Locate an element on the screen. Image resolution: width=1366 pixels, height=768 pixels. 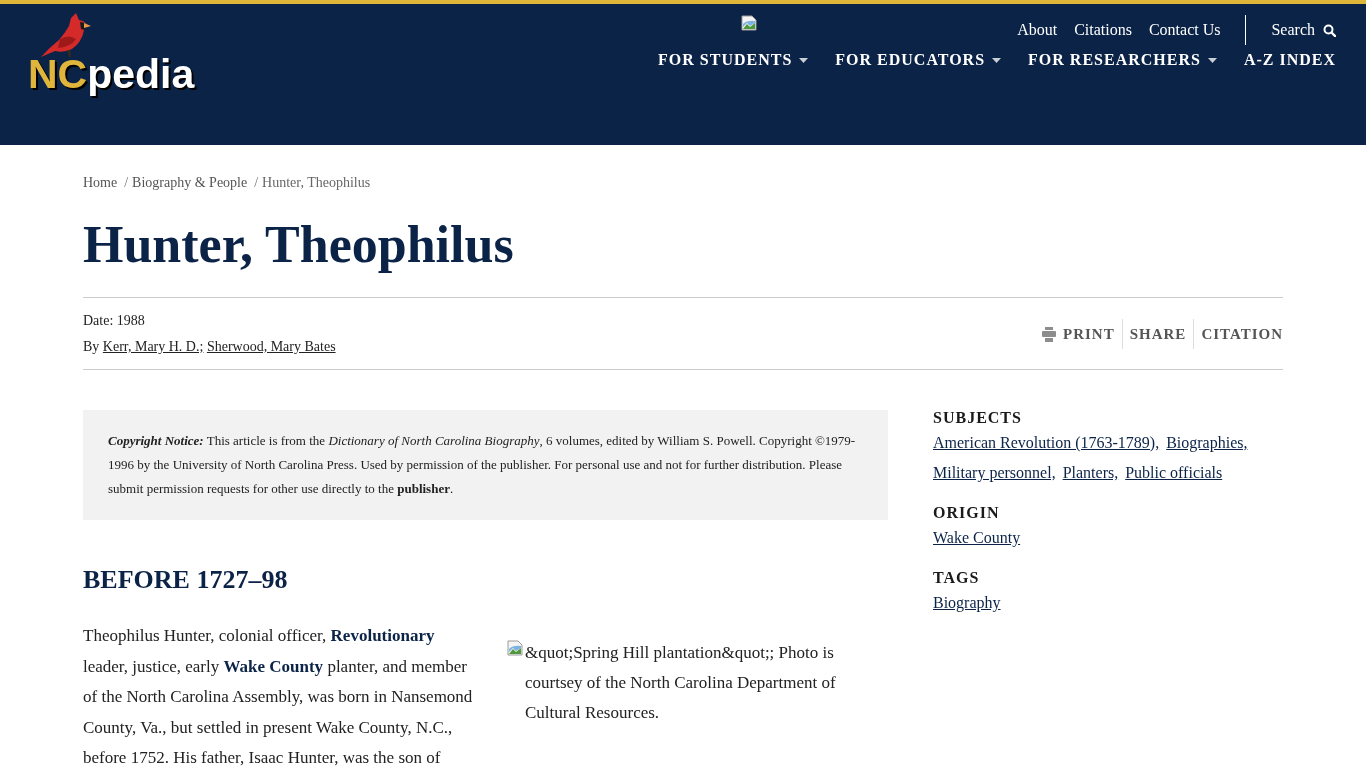
author-link: Sherwood, Mary Bates is located at coordinates (271, 346).